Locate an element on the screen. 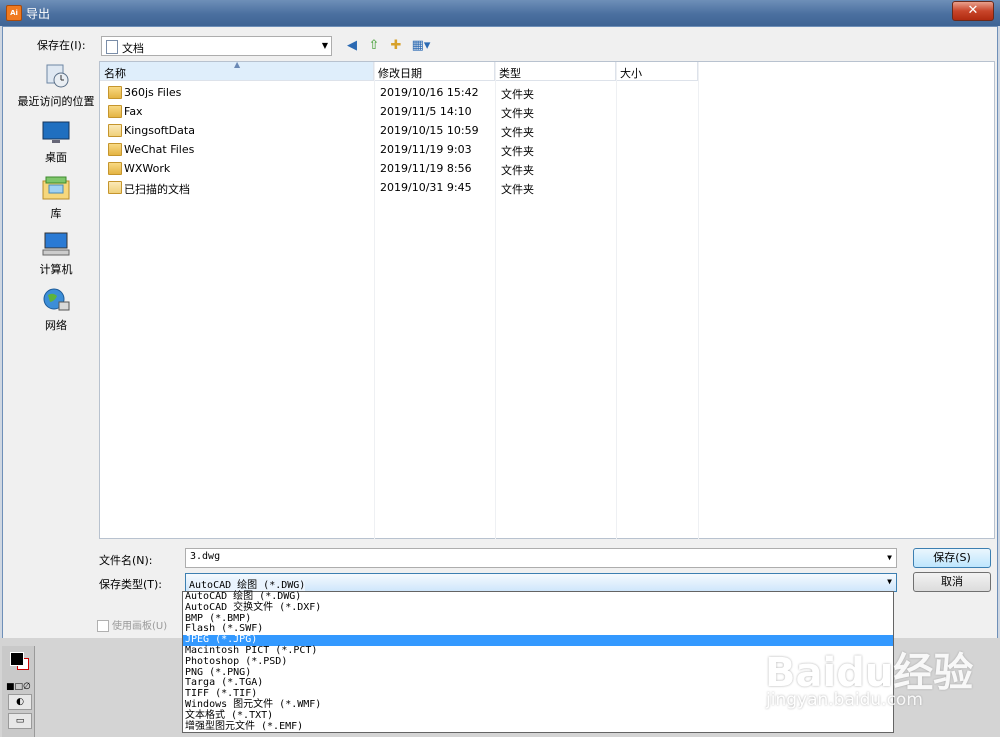 The image size is (1000, 737). file-name: Fax is located at coordinates (133, 111).